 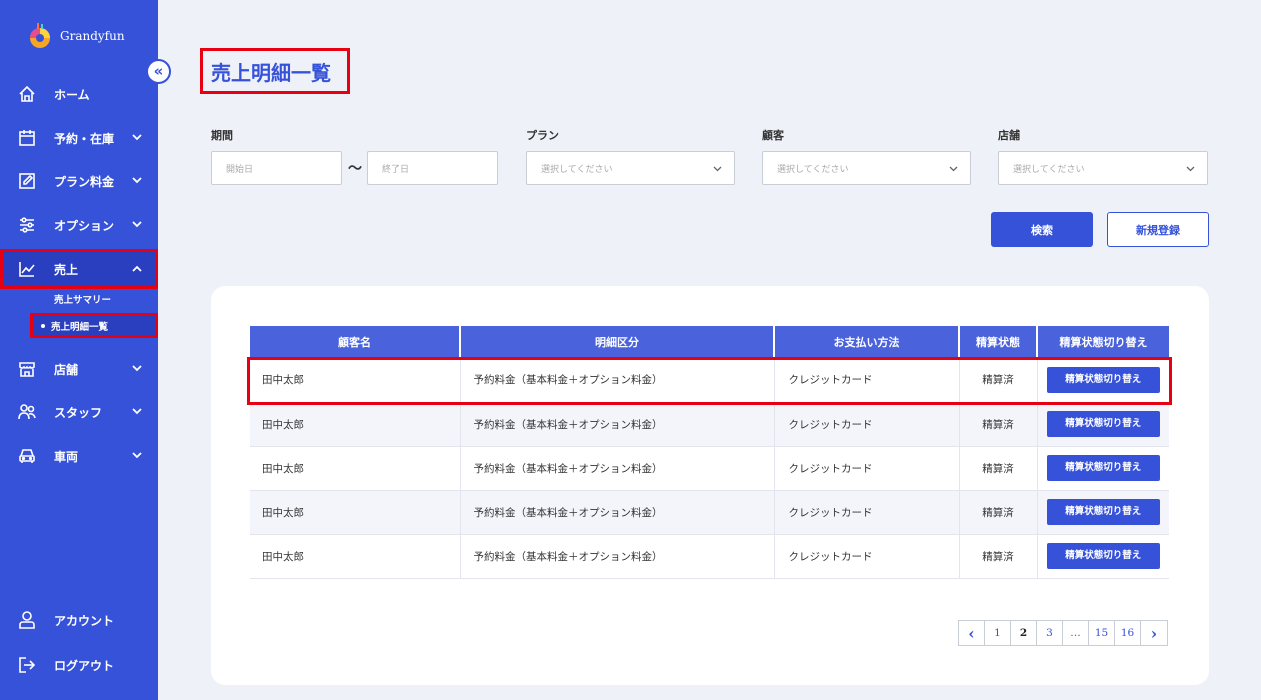 I want to click on home-icon, so click(x=27, y=93).